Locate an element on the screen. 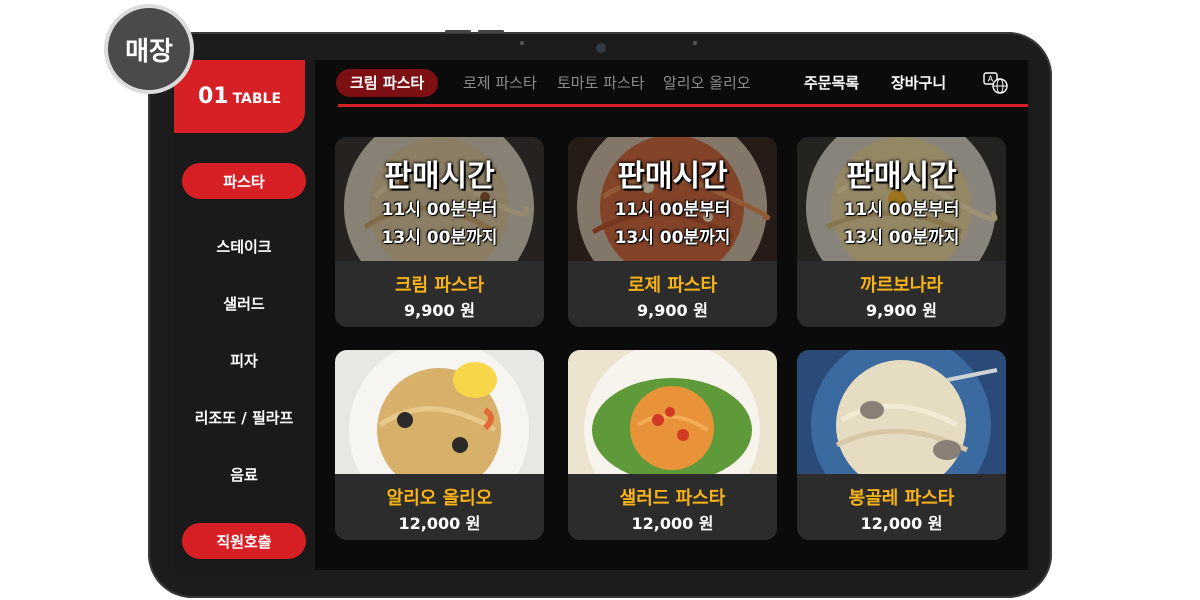  order-list-button: 주문목록 is located at coordinates (831, 83).